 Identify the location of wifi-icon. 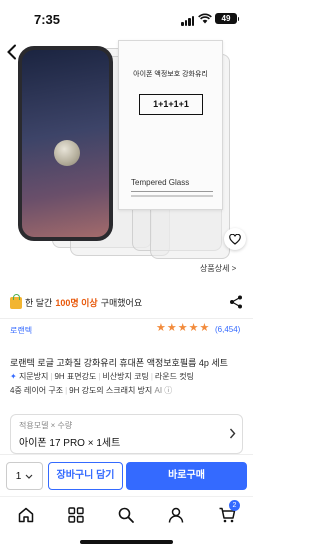
(205, 18).